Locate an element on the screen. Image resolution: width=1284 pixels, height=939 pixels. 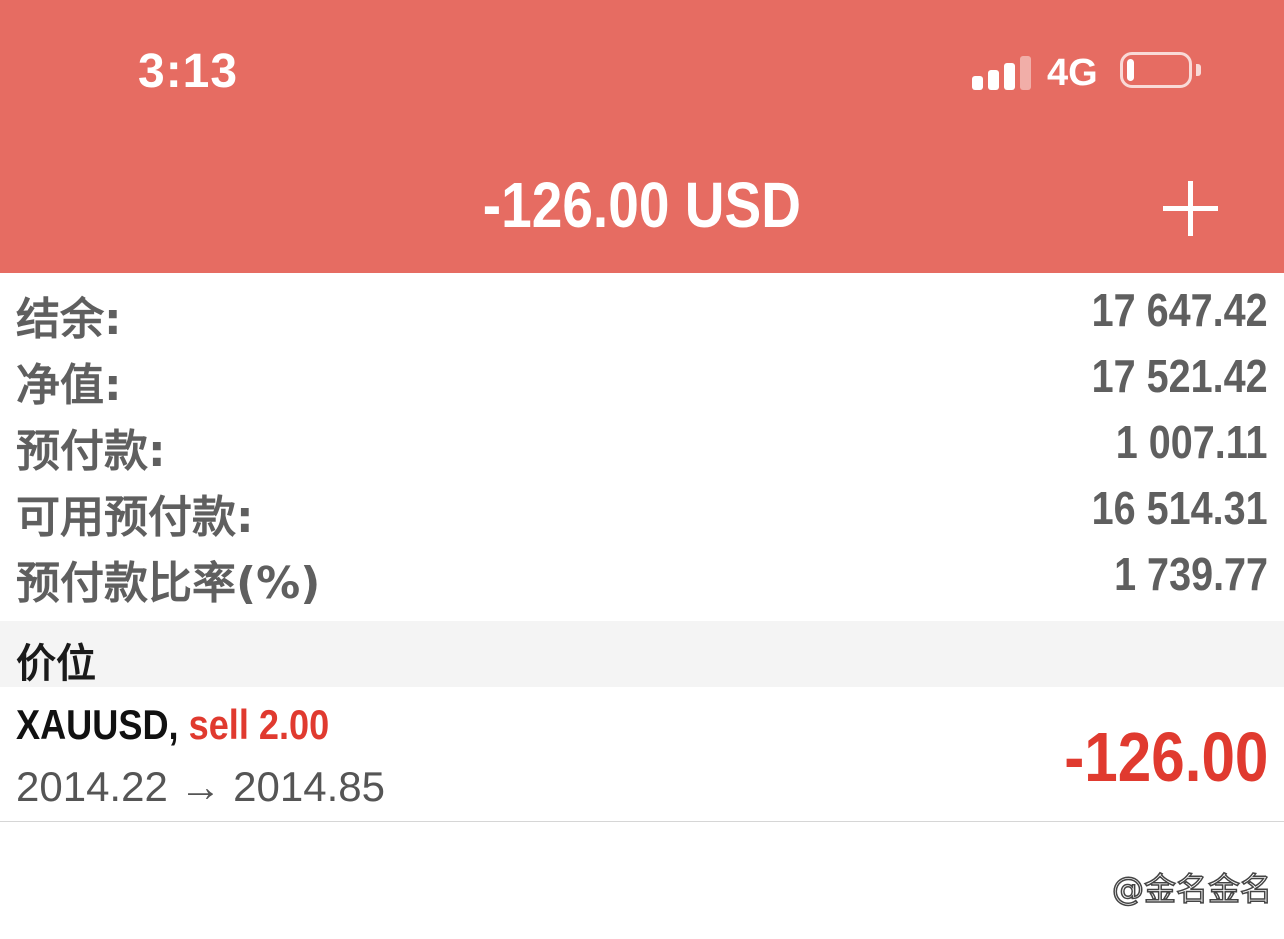
battery-tip is located at coordinates (1198, 70).